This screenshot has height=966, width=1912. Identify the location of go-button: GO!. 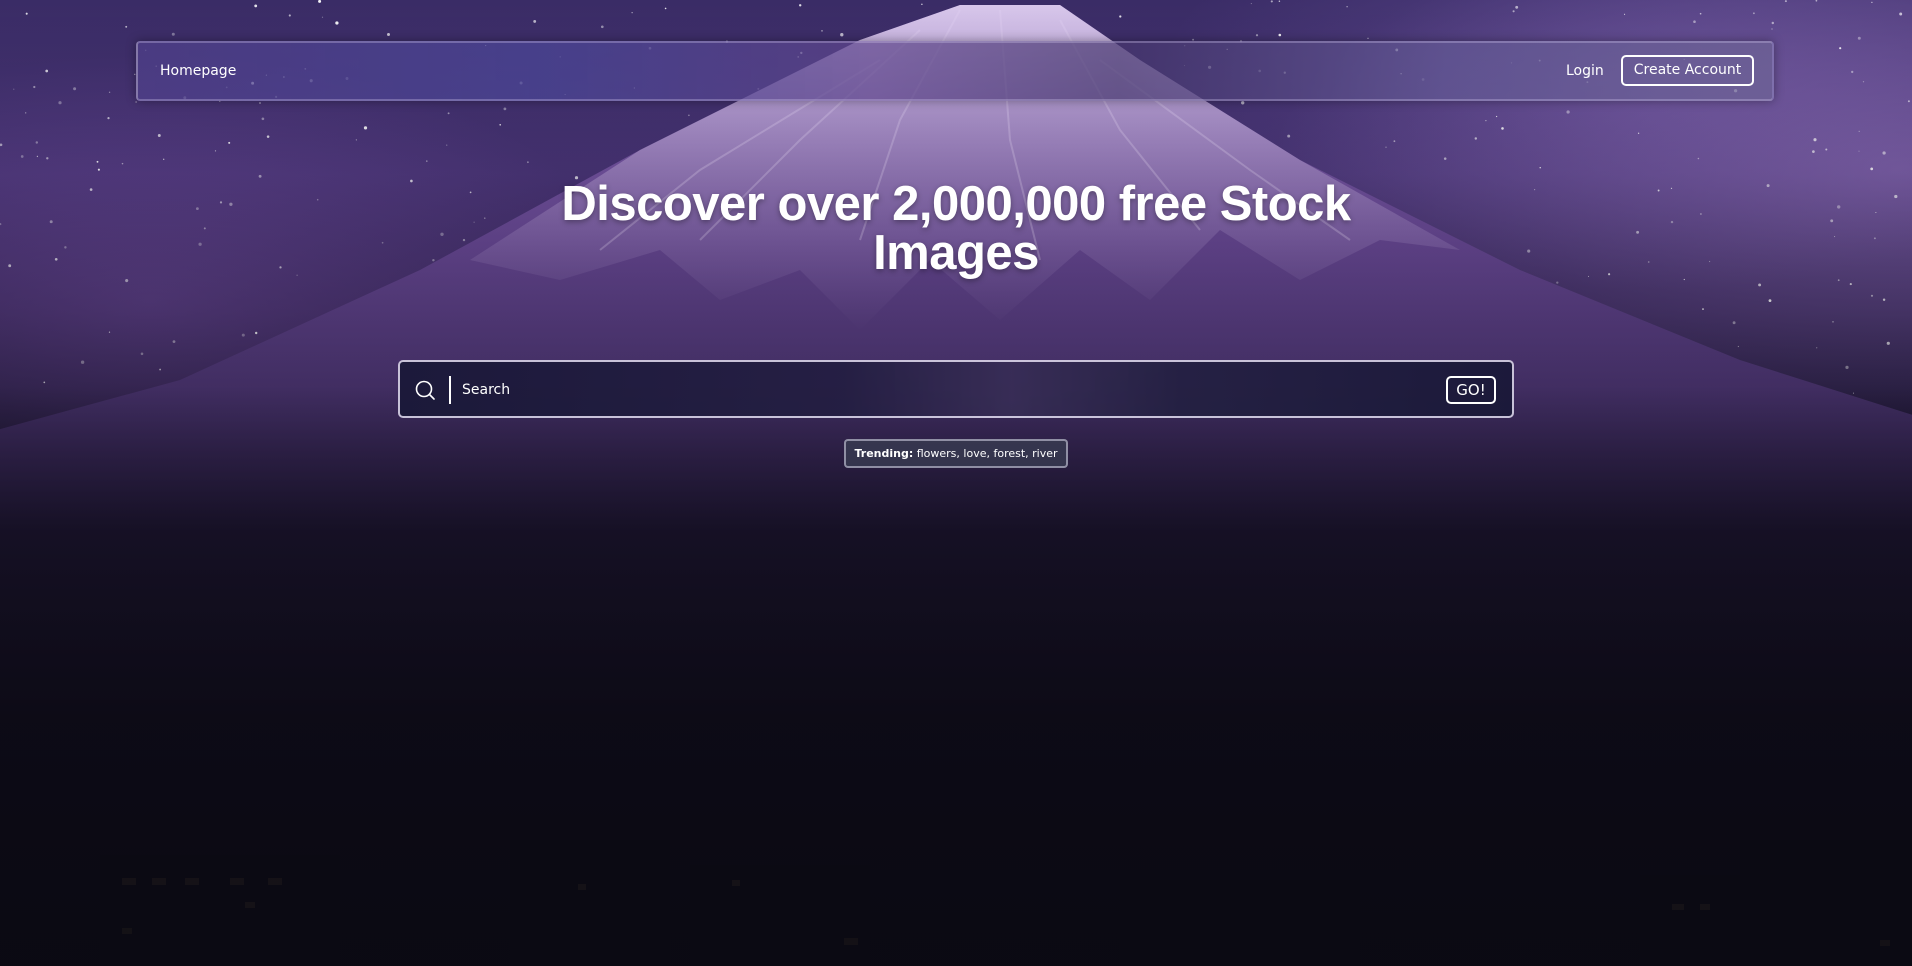
(1471, 390).